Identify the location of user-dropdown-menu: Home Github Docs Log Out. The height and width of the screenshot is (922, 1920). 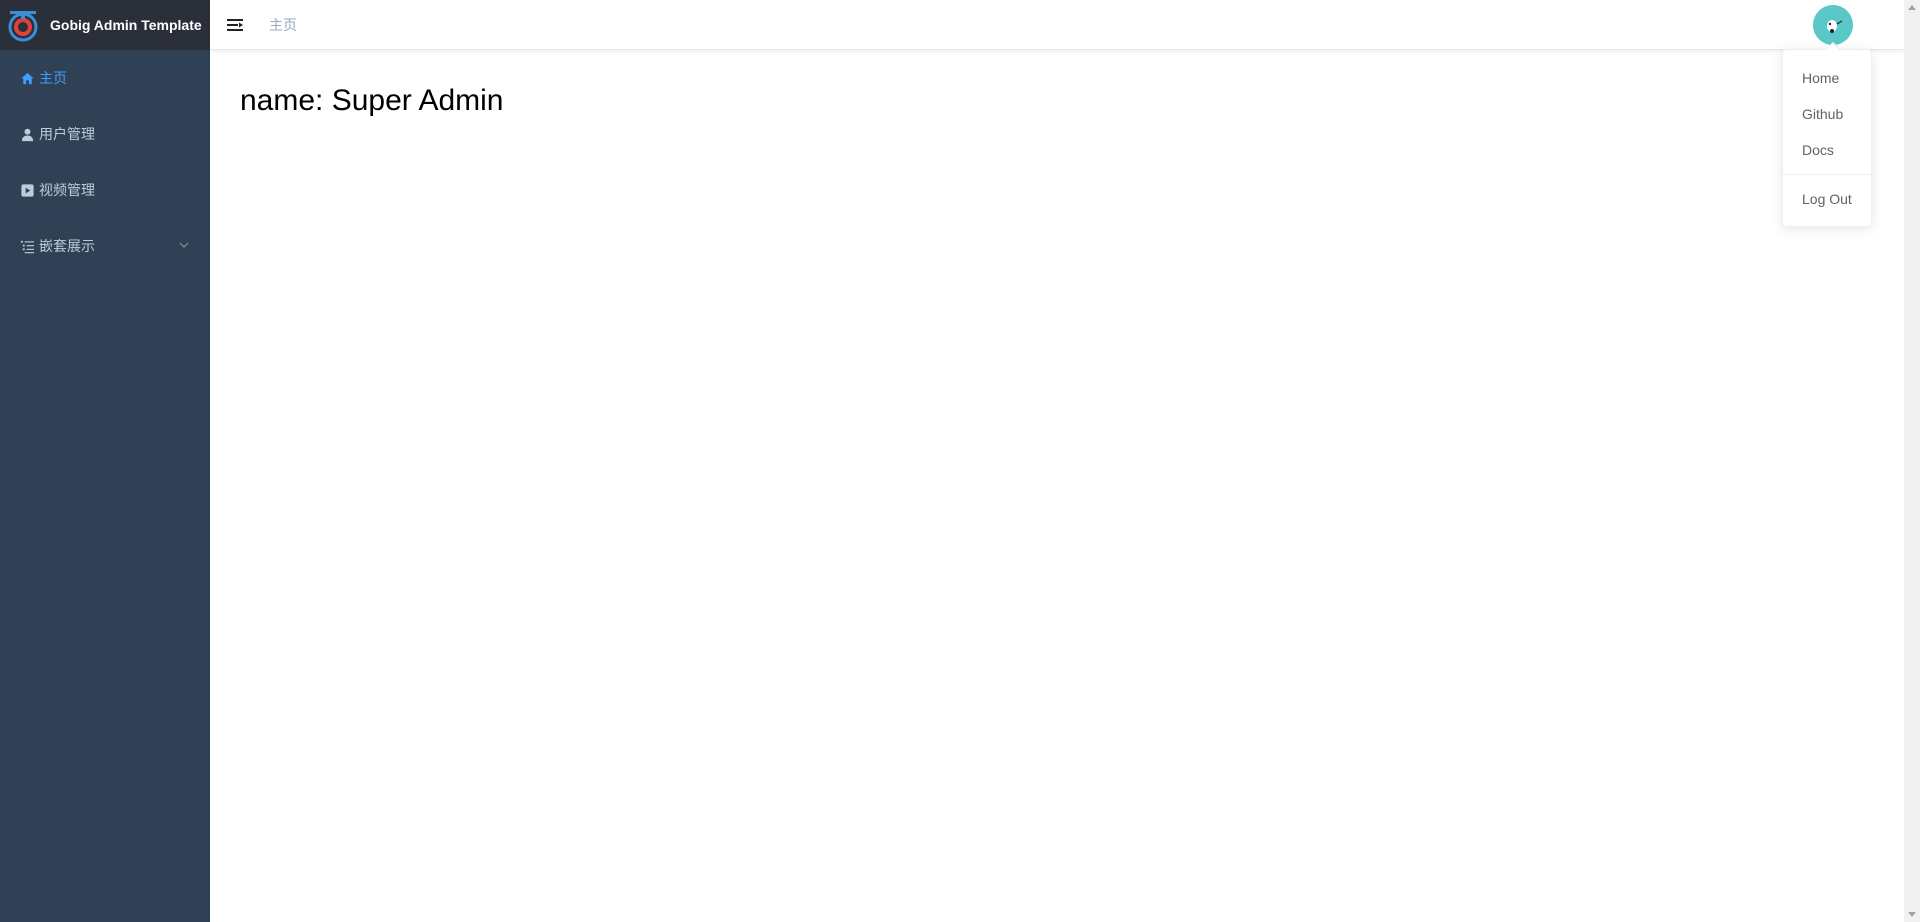
(1827, 134).